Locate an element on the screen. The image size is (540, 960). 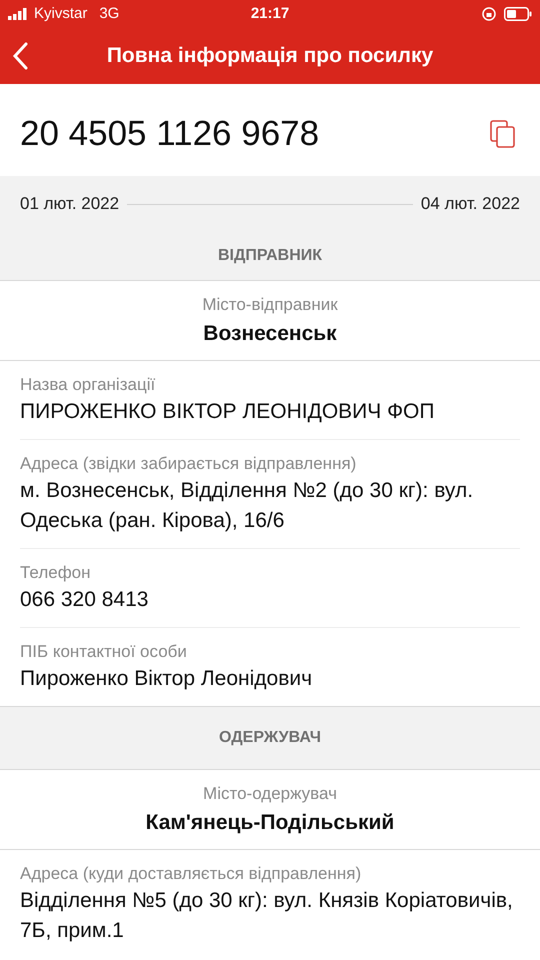
city-name: Вознесенськ is located at coordinates (270, 333).